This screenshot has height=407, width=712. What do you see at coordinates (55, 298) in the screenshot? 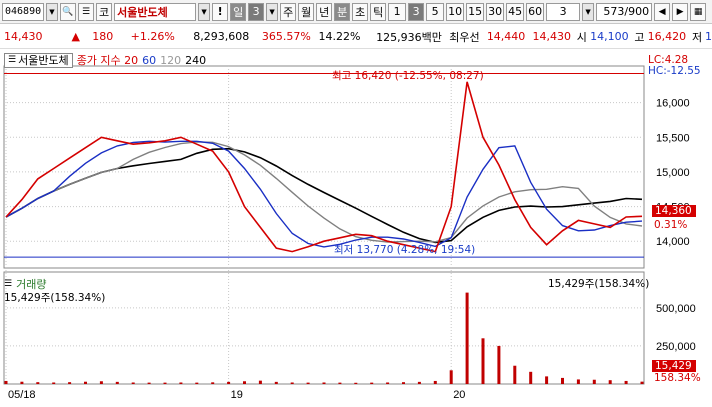
I see `volume-value-label: 15,429주(158.34%)` at bounding box center [55, 298].